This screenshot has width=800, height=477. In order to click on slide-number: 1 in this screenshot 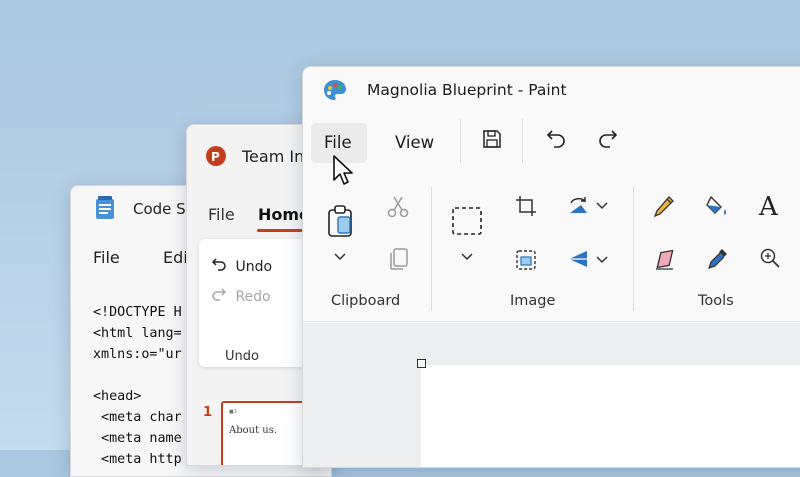, I will do `click(208, 412)`.